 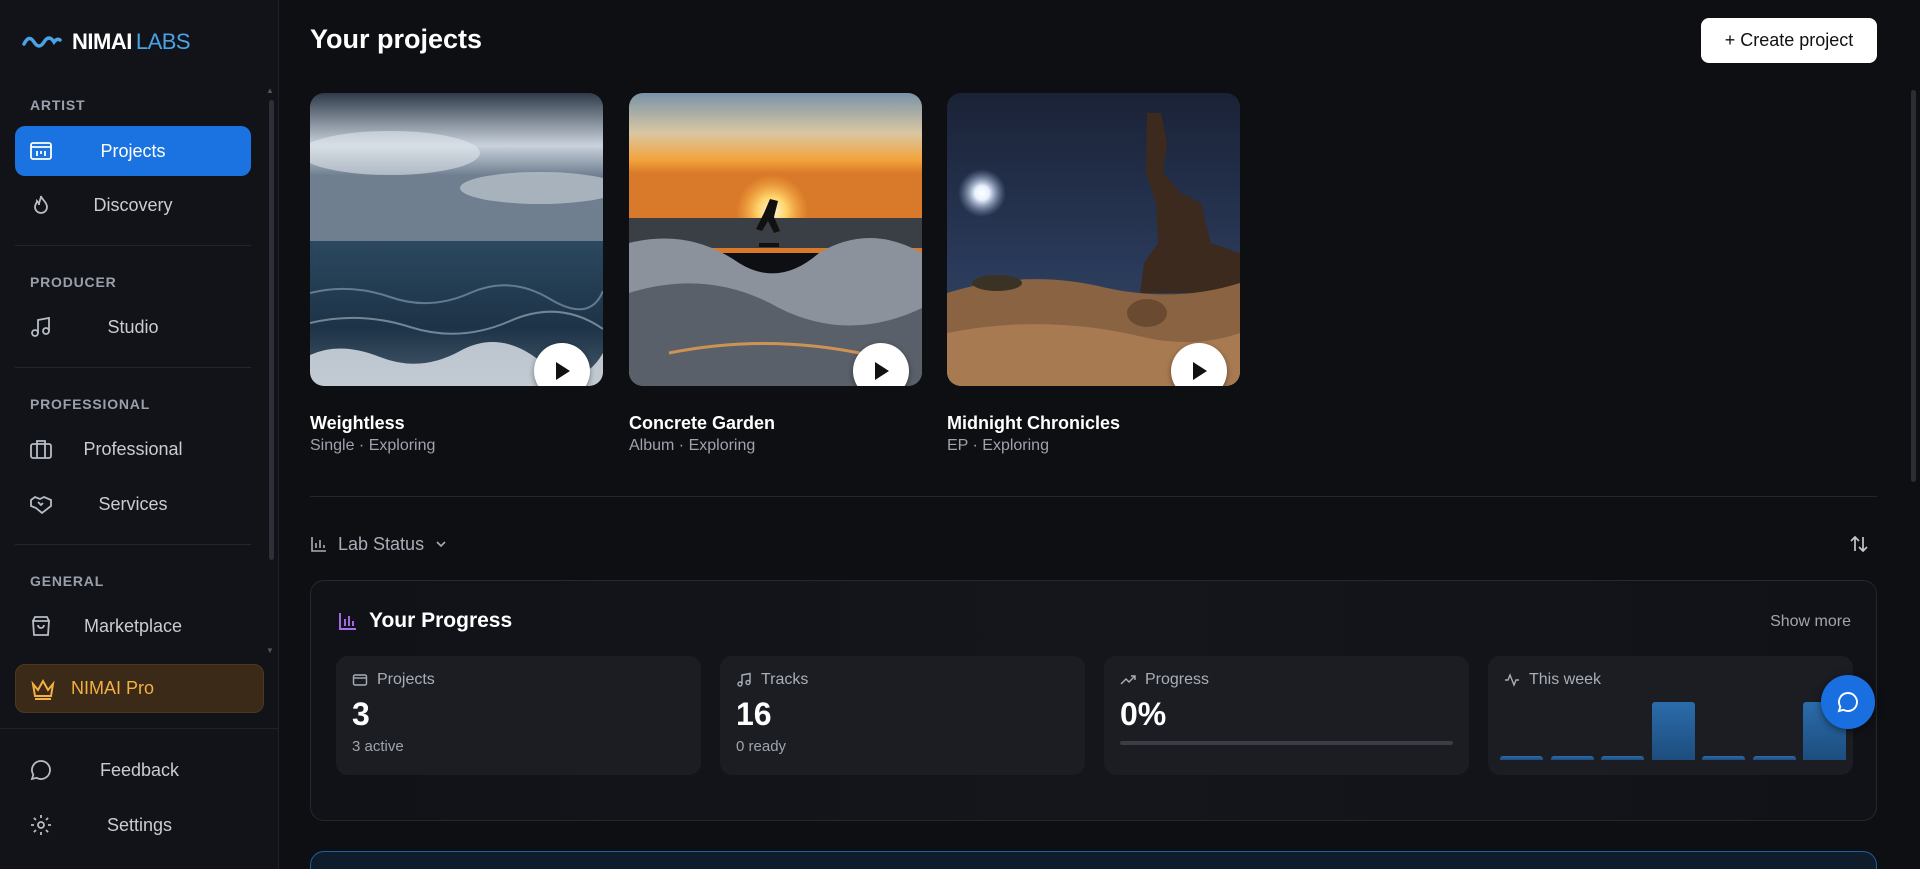 What do you see at coordinates (1810, 622) in the screenshot?
I see `show-more-link: Show more` at bounding box center [1810, 622].